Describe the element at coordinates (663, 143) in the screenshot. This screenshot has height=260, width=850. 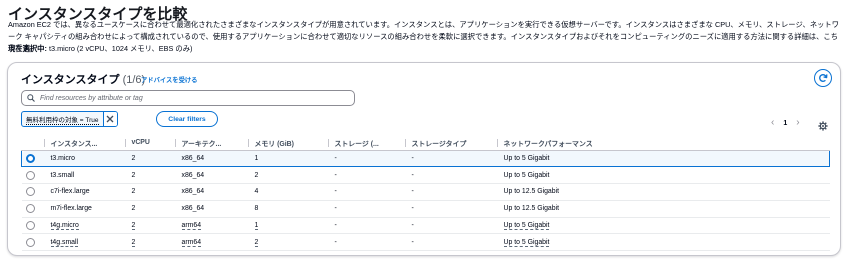
I see `column-network-performance: ネットワークパフォーマンス` at that location.